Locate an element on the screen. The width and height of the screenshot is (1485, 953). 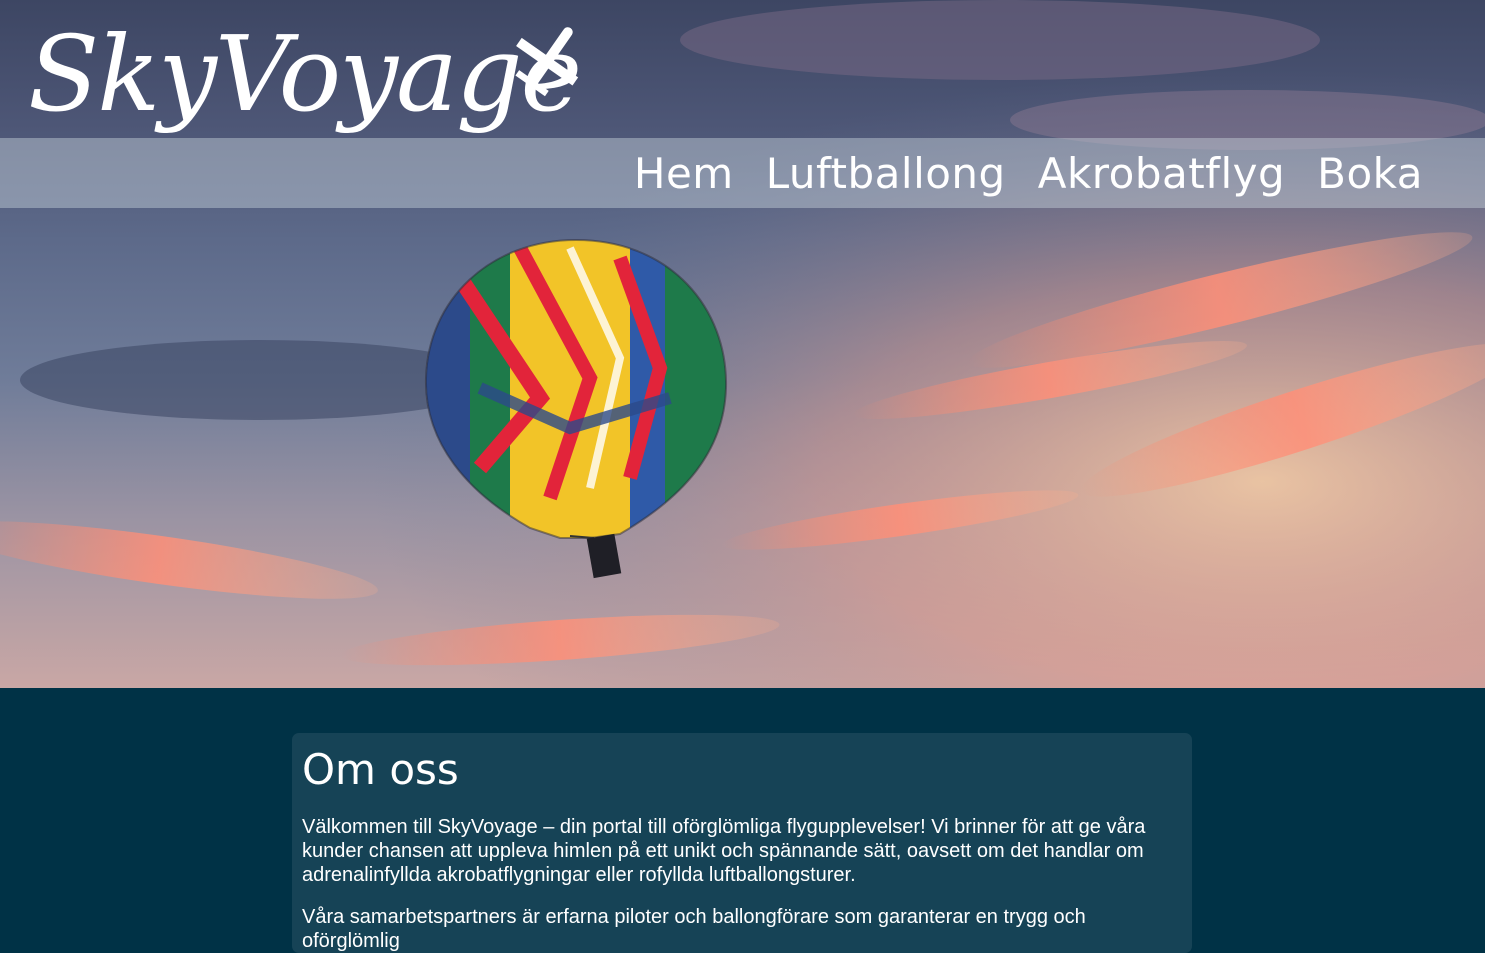
hot-air-balloon-image is located at coordinates (576, 408).